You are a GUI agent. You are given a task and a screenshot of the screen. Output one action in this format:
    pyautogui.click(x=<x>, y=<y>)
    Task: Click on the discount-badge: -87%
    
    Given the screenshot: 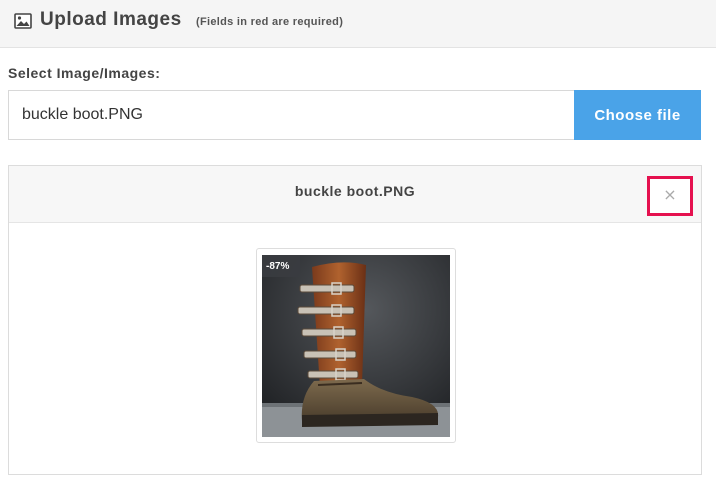 What is the action you would take?
    pyautogui.click(x=278, y=266)
    